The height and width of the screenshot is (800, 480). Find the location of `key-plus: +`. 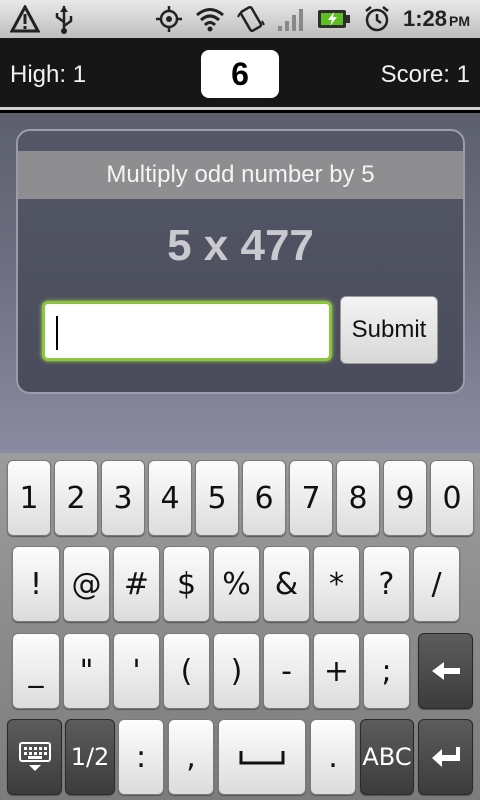

key-plus: + is located at coordinates (336, 671).